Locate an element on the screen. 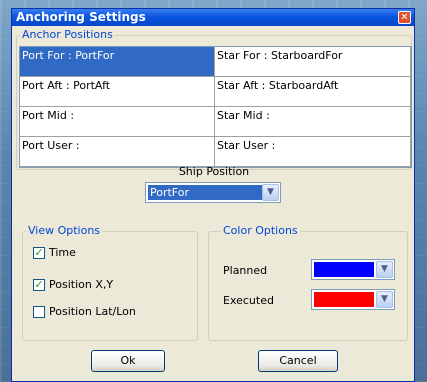  ship-position-label: Ship Position is located at coordinates (214, 171).